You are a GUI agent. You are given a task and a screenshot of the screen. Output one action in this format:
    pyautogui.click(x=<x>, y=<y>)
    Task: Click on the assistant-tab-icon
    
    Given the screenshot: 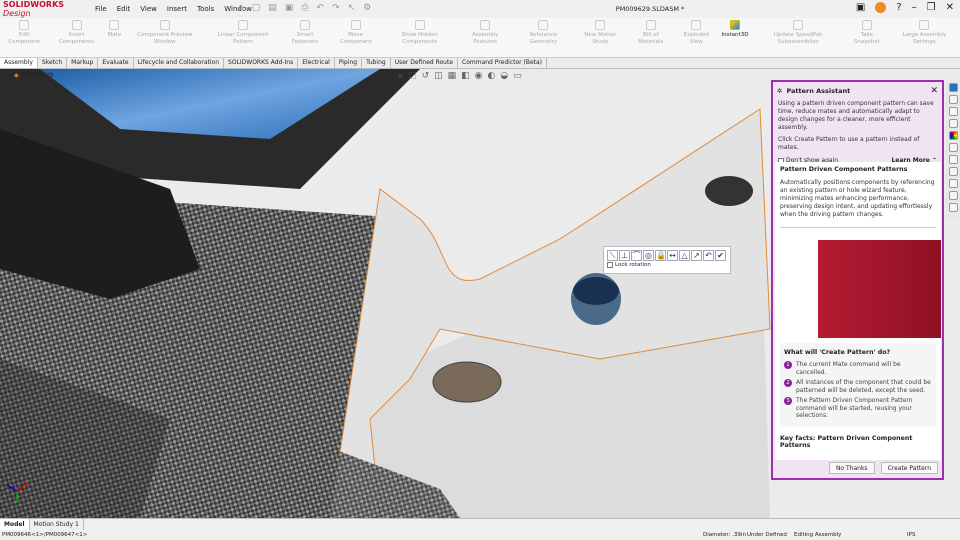 What is the action you would take?
    pyautogui.click(x=953, y=207)
    